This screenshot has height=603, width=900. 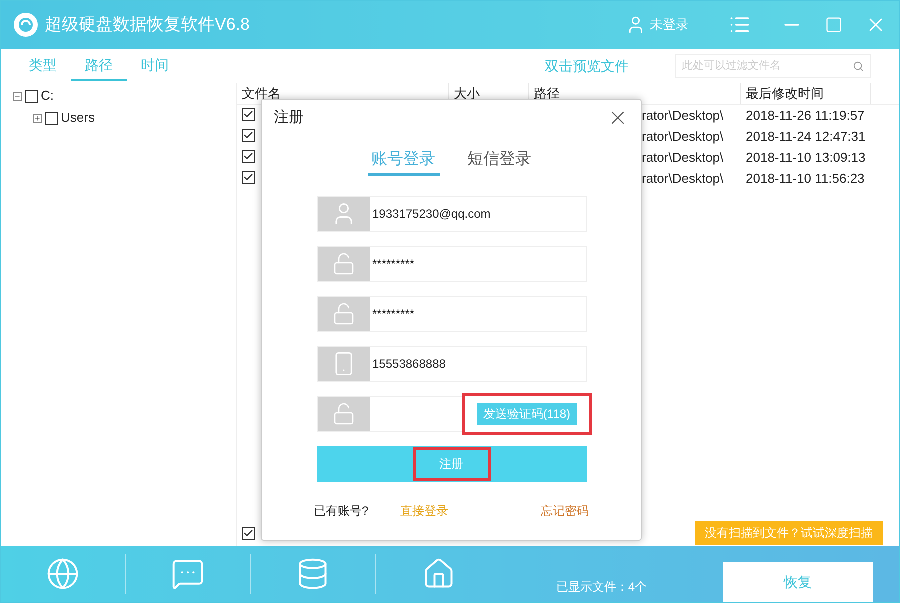 I want to click on status-text: 已显示文件：4个, so click(x=601, y=587).